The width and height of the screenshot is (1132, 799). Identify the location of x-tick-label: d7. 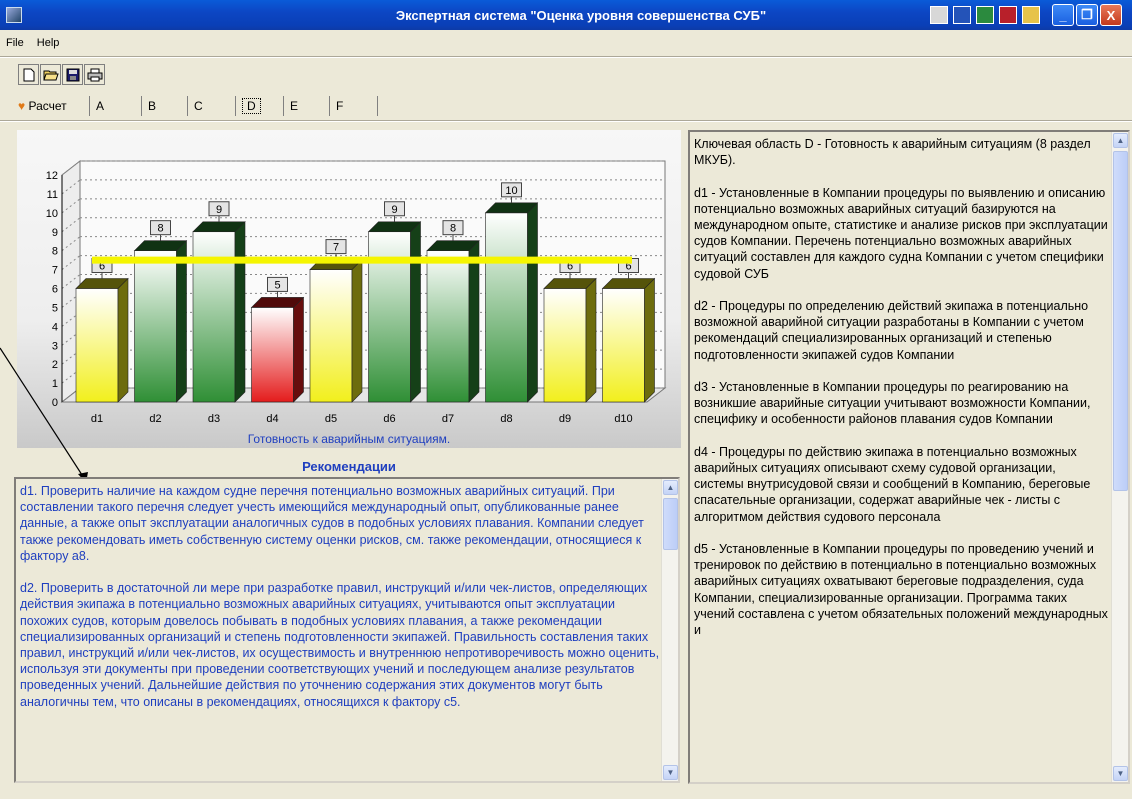
(448, 419).